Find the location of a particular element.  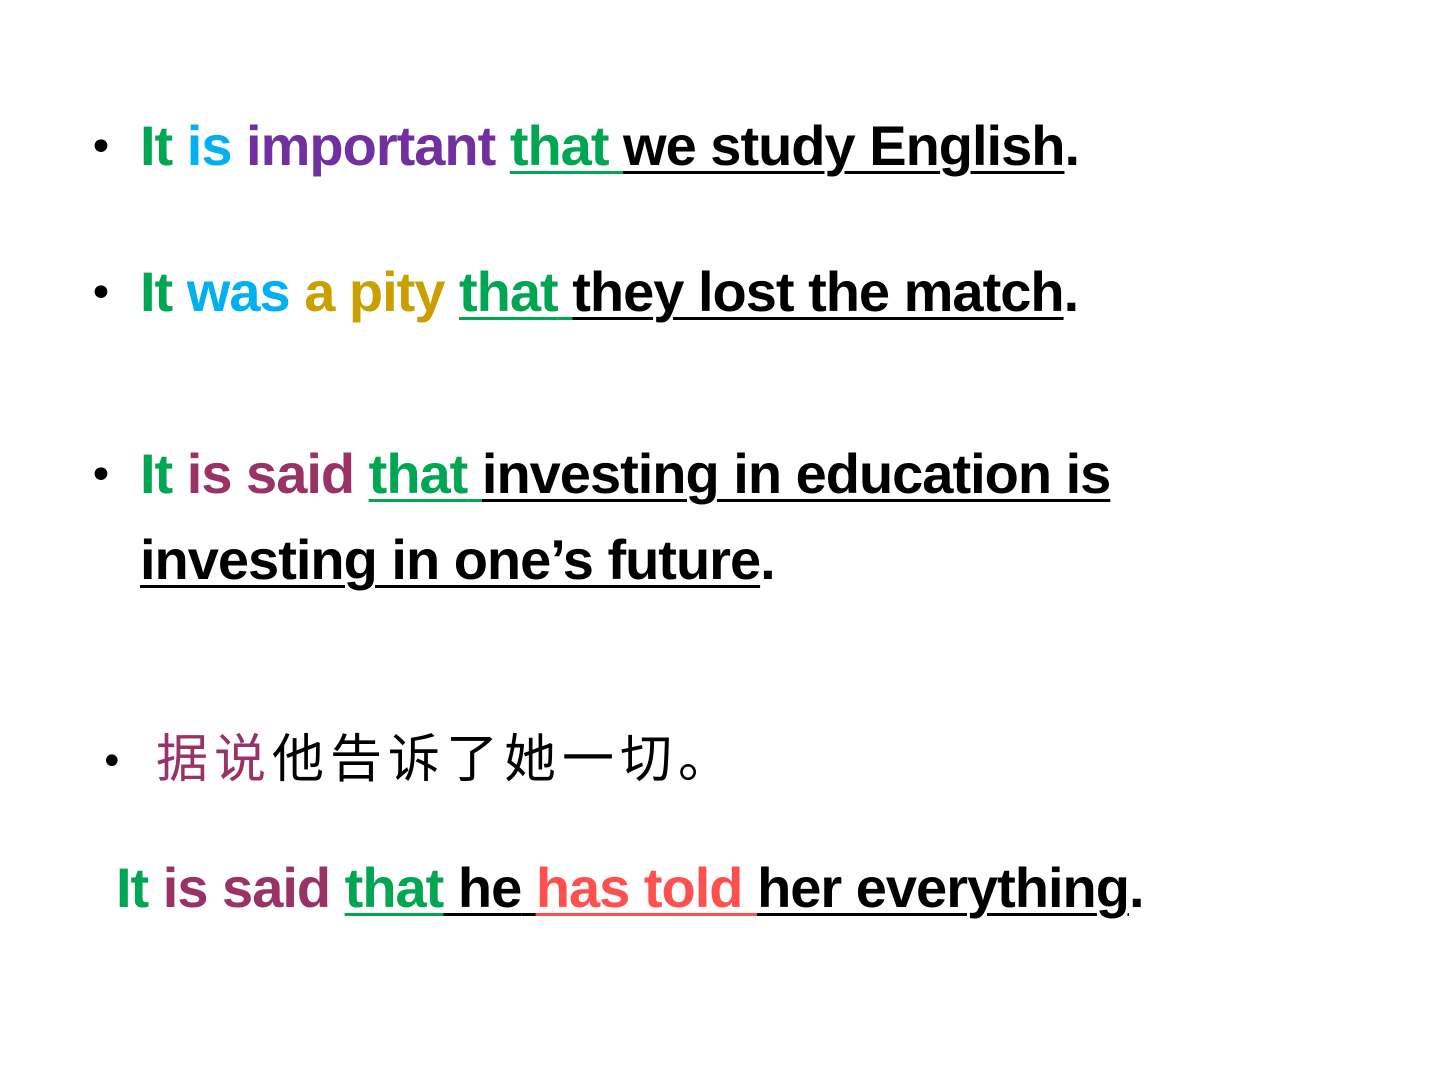

s5-is-said: is said is located at coordinates (246, 887).